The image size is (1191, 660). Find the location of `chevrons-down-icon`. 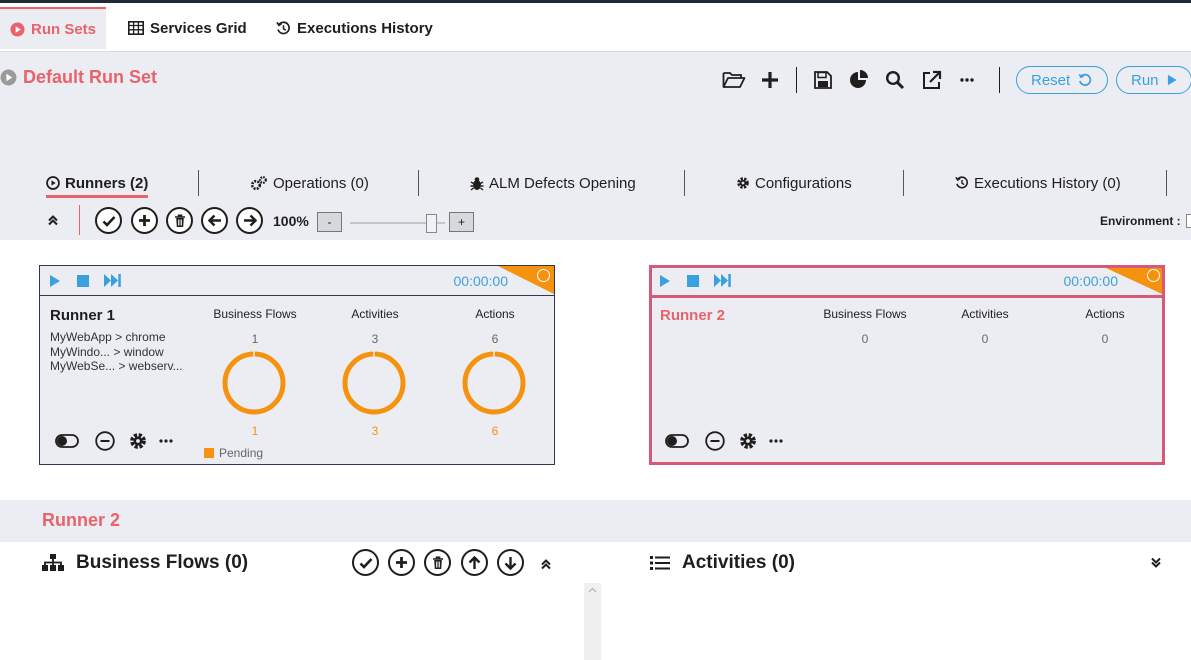

chevrons-down-icon is located at coordinates (1156, 562).